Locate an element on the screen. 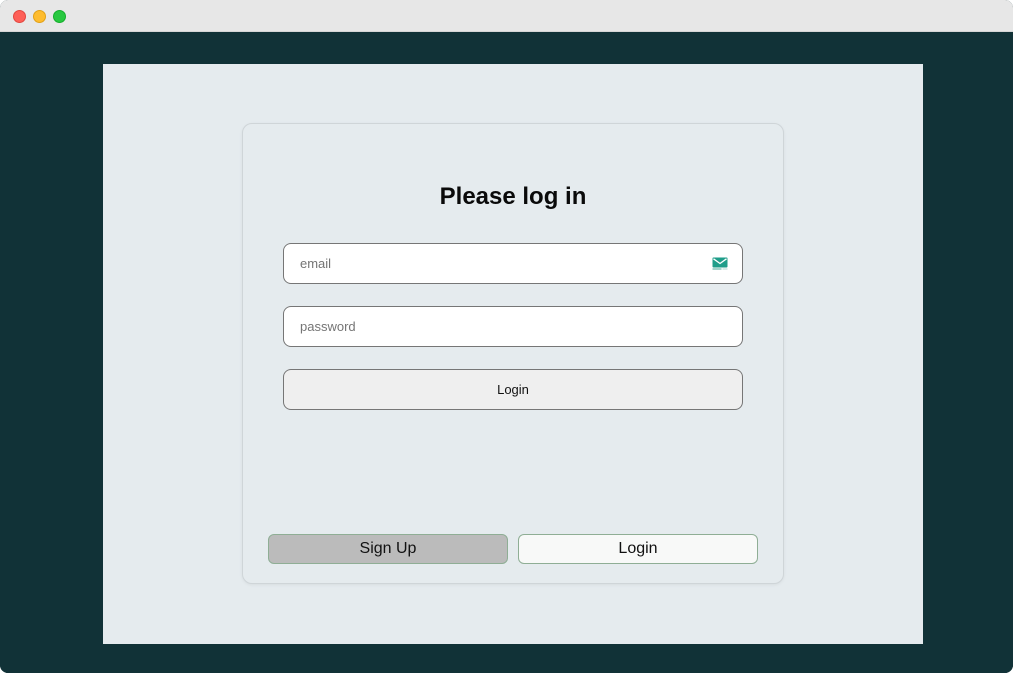 Image resolution: width=1013 pixels, height=673 pixels. email-field is located at coordinates (513, 263).